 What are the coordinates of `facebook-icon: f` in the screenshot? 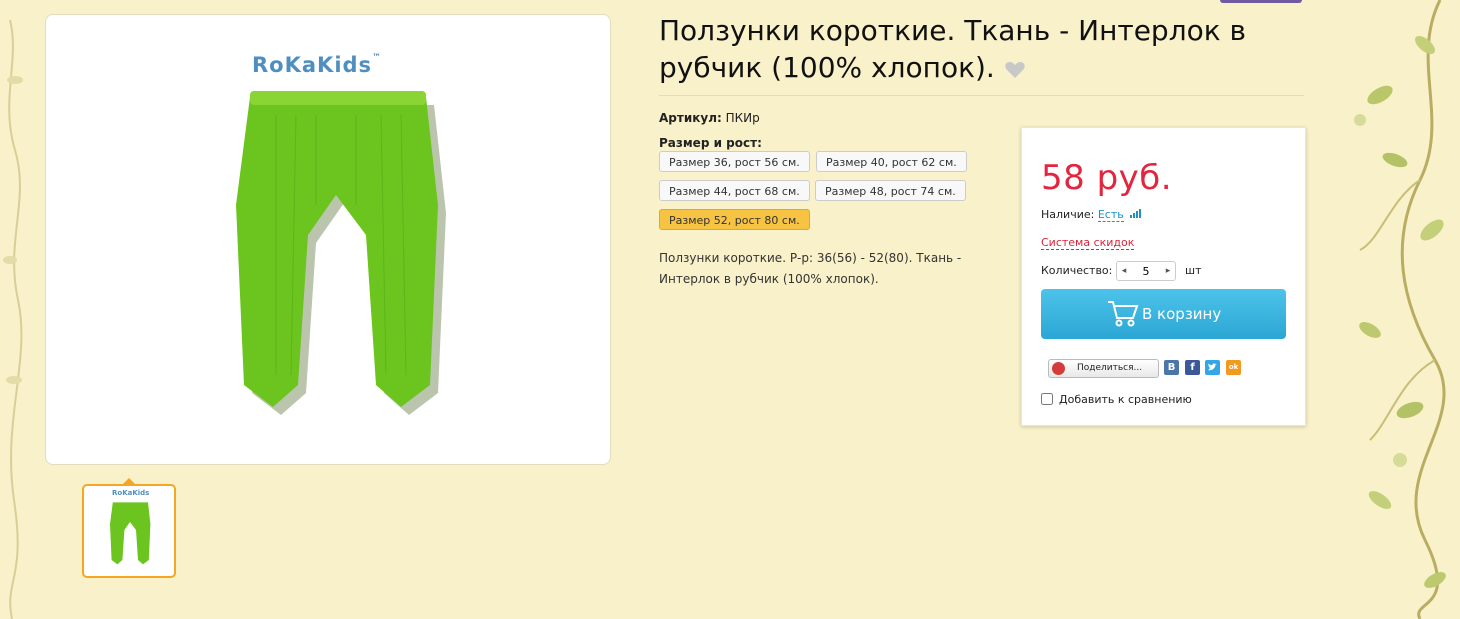 It's located at (1192, 367).